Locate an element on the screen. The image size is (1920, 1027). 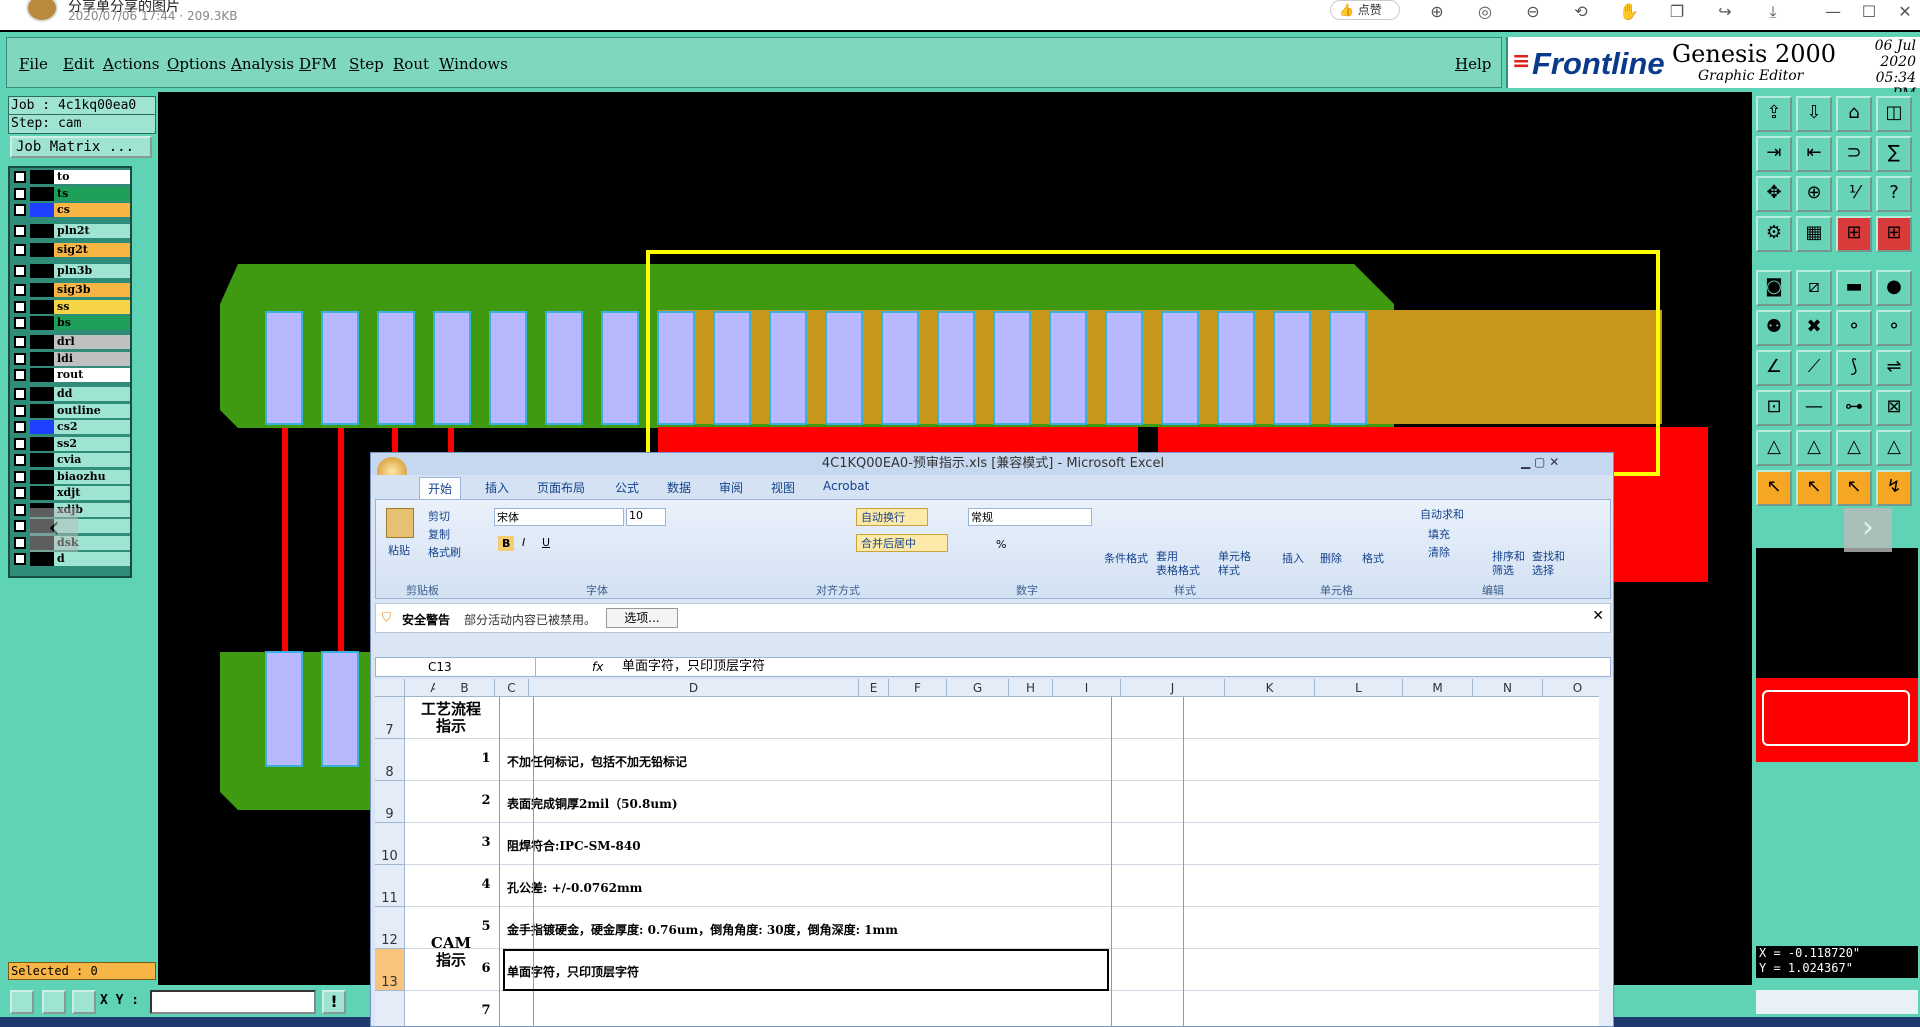
menu-edit: Edit is located at coordinates (78, 64).